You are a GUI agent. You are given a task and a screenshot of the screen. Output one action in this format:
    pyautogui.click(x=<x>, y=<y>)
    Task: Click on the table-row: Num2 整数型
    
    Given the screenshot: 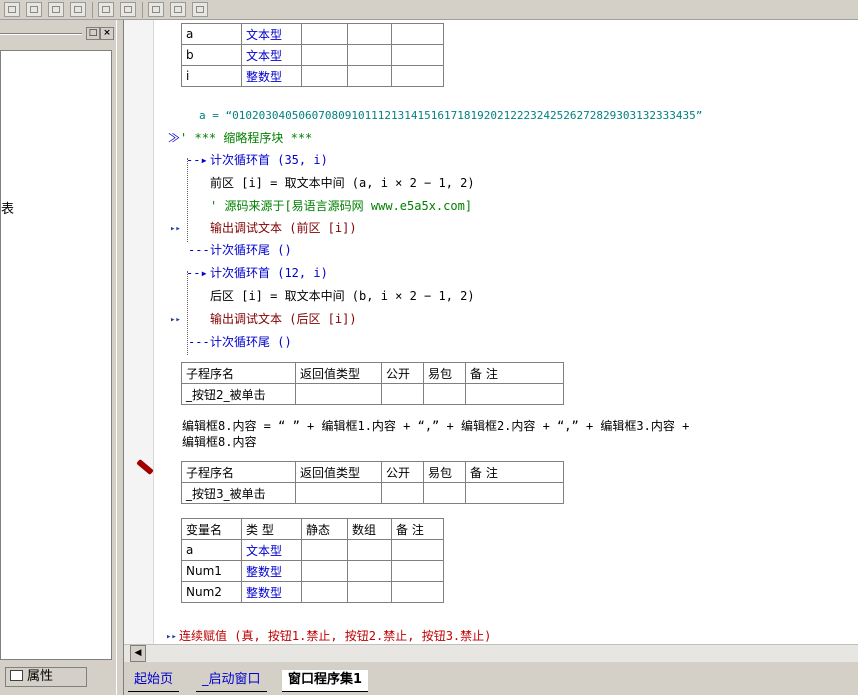 What is the action you would take?
    pyautogui.click(x=312, y=592)
    